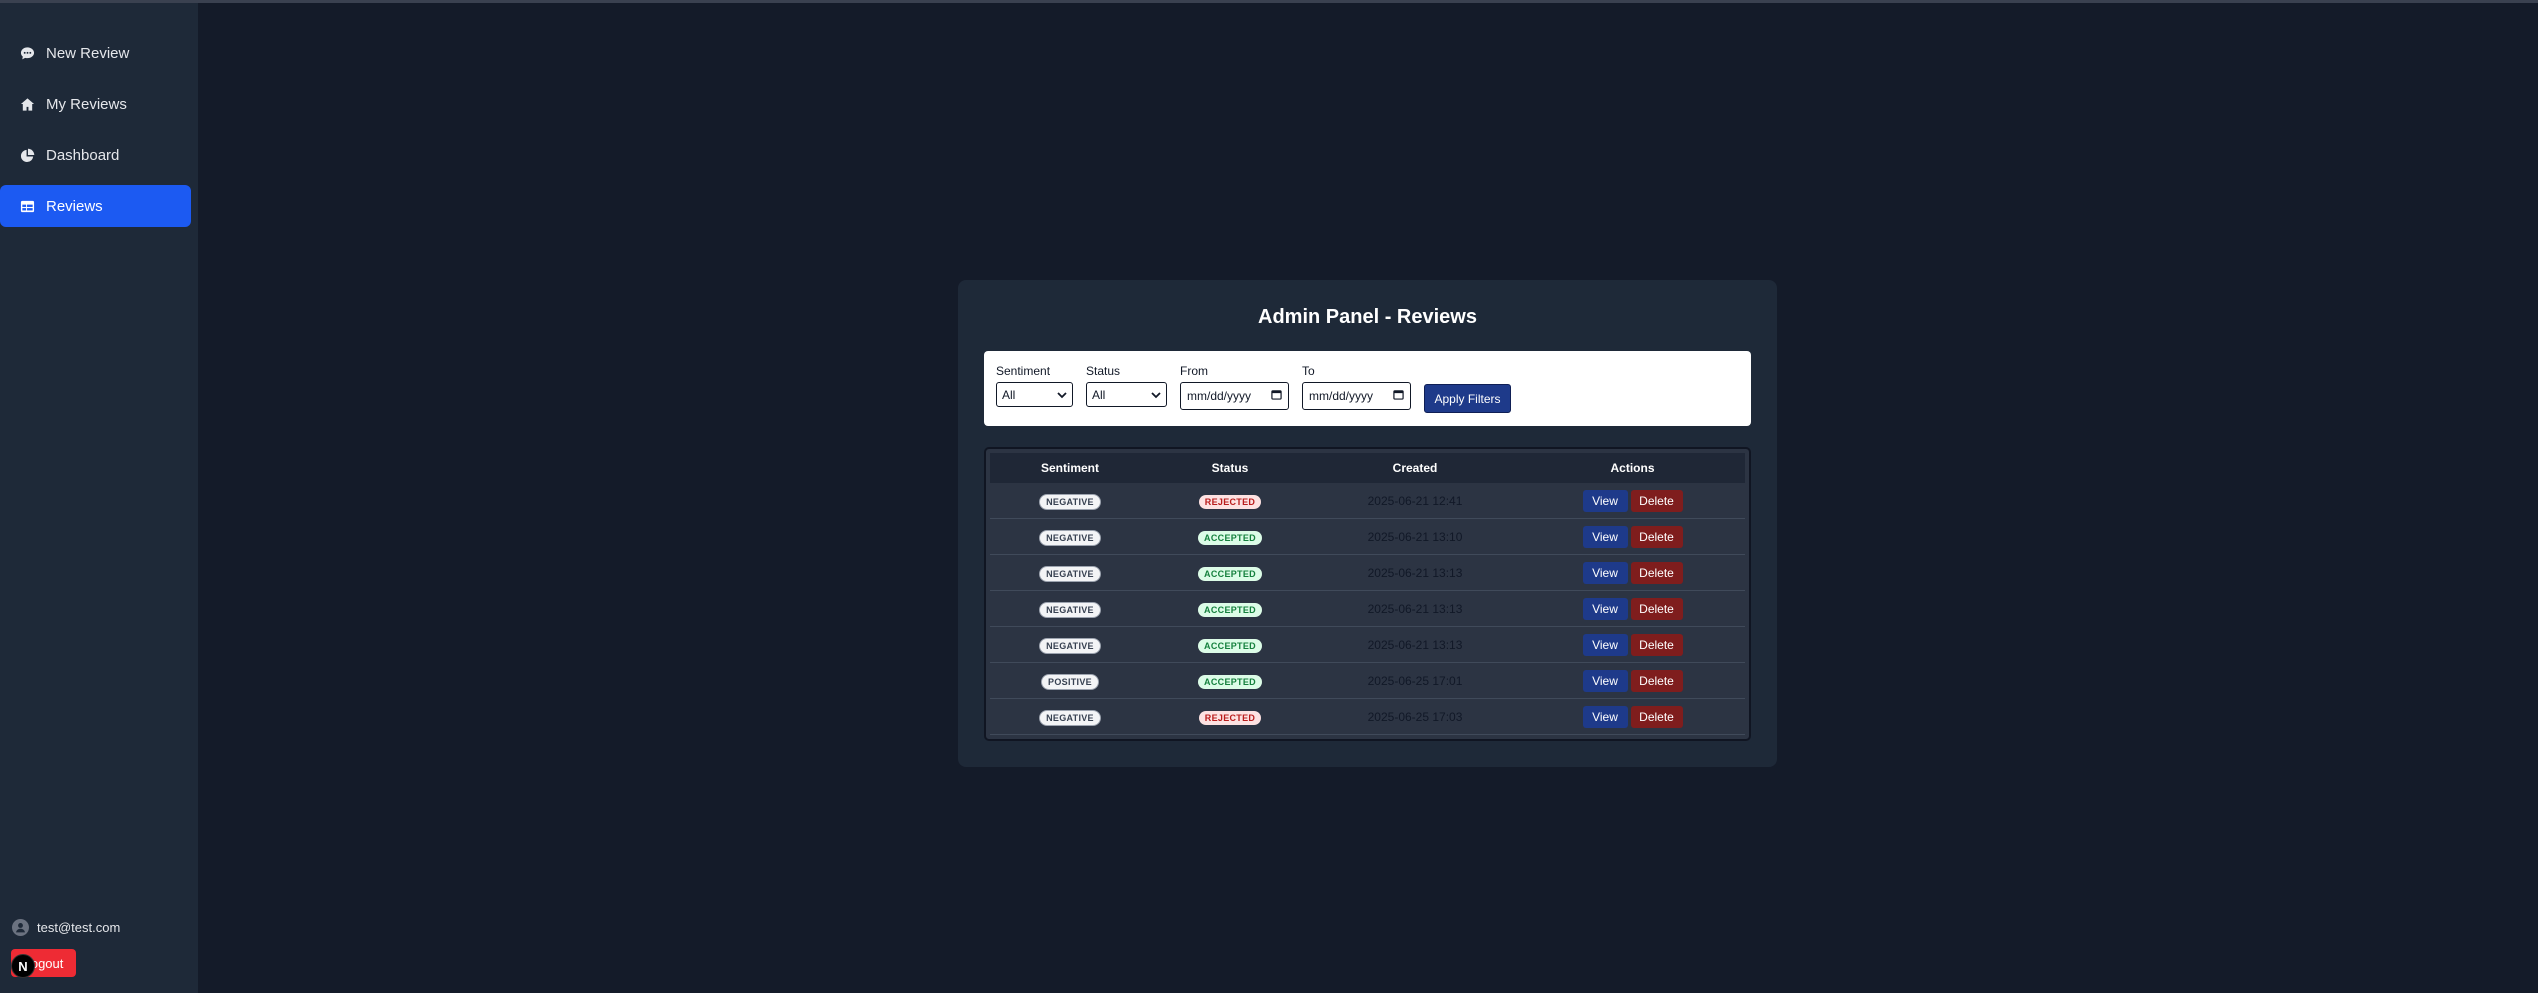  I want to click on status-select-value: All, so click(1099, 394).